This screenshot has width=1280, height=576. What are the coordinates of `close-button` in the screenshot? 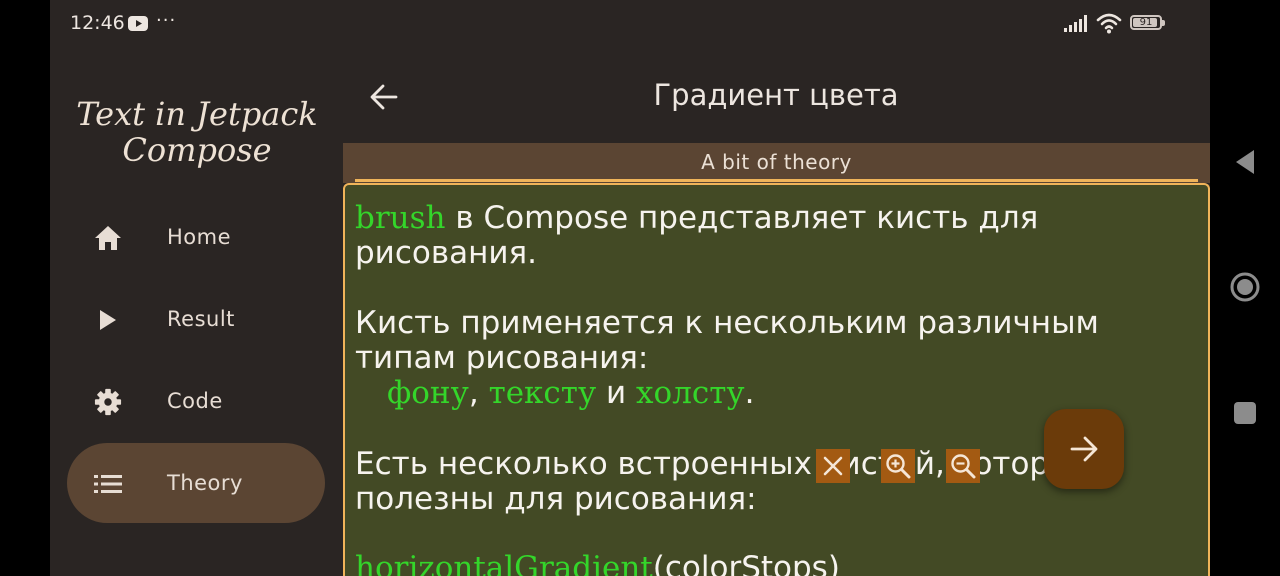 It's located at (833, 466).